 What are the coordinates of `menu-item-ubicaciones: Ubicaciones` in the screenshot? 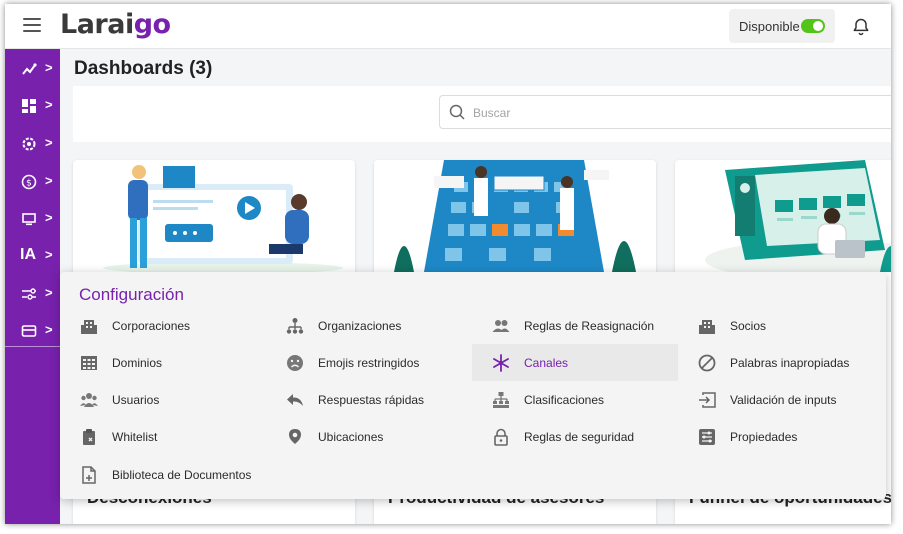 It's located at (369, 436).